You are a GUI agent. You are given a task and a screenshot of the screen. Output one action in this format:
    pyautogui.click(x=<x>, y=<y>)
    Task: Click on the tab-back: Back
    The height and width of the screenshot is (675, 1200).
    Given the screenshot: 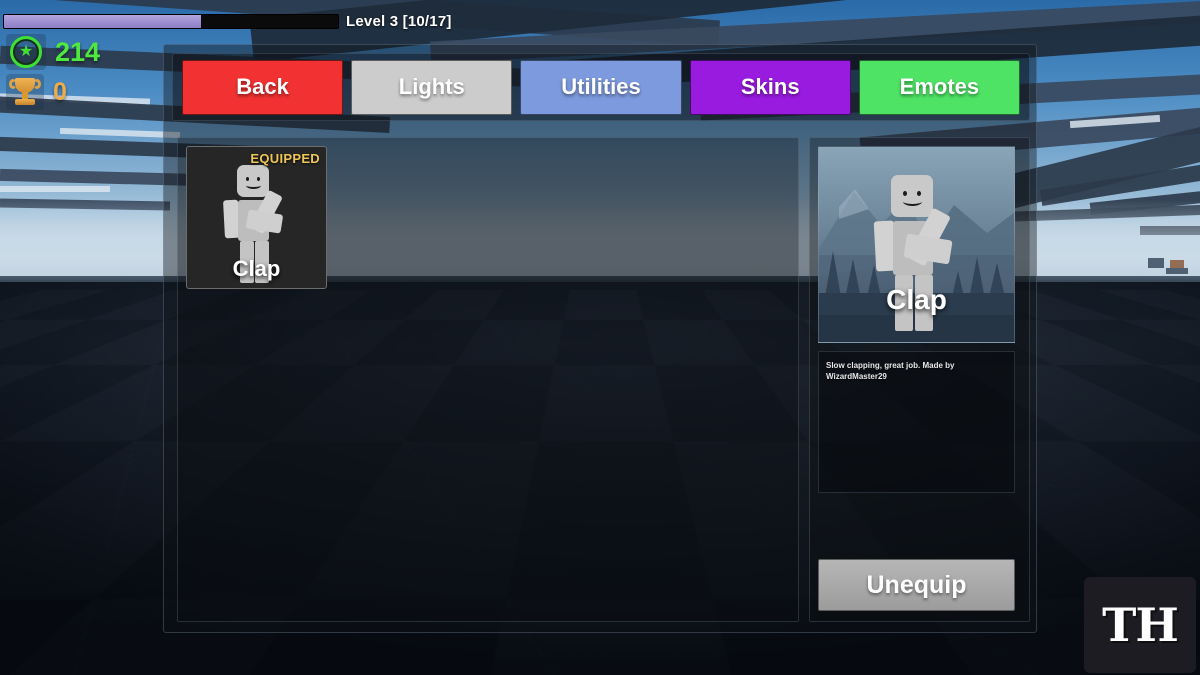 What is the action you would take?
    pyautogui.click(x=263, y=87)
    